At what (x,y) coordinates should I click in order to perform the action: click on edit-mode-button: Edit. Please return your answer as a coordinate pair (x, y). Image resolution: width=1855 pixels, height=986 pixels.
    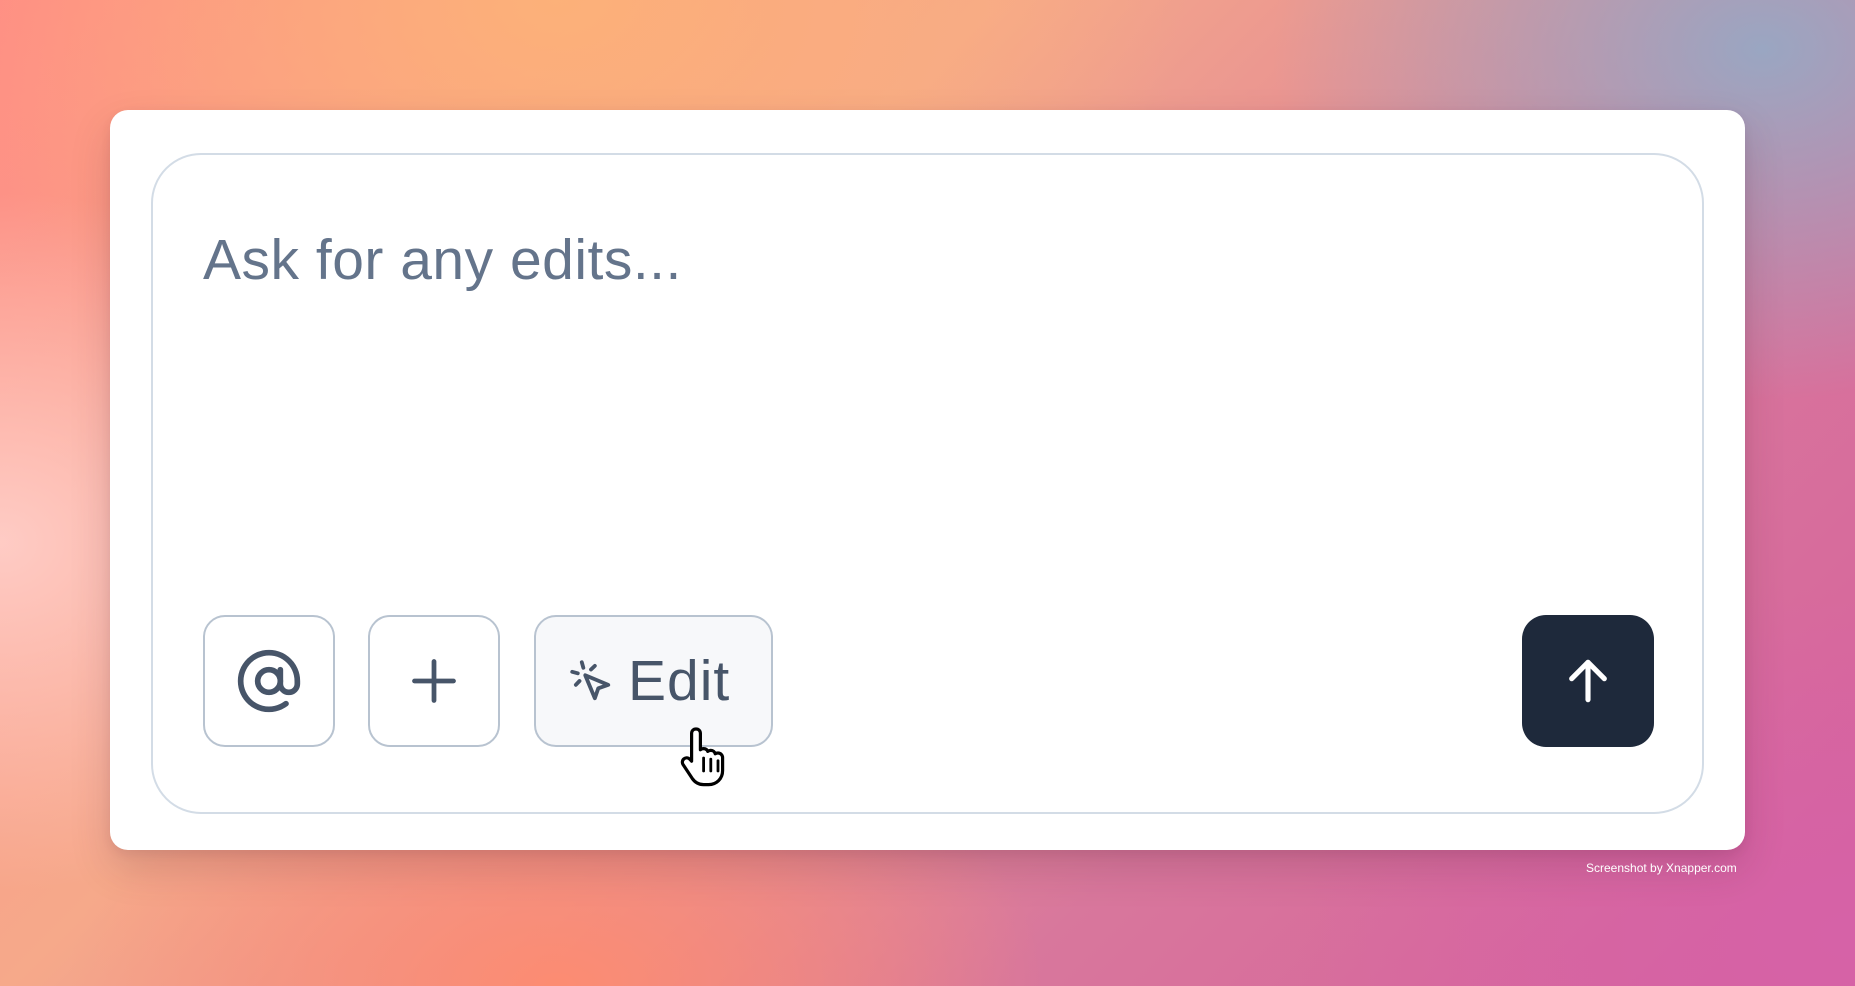
    Looking at the image, I should click on (653, 681).